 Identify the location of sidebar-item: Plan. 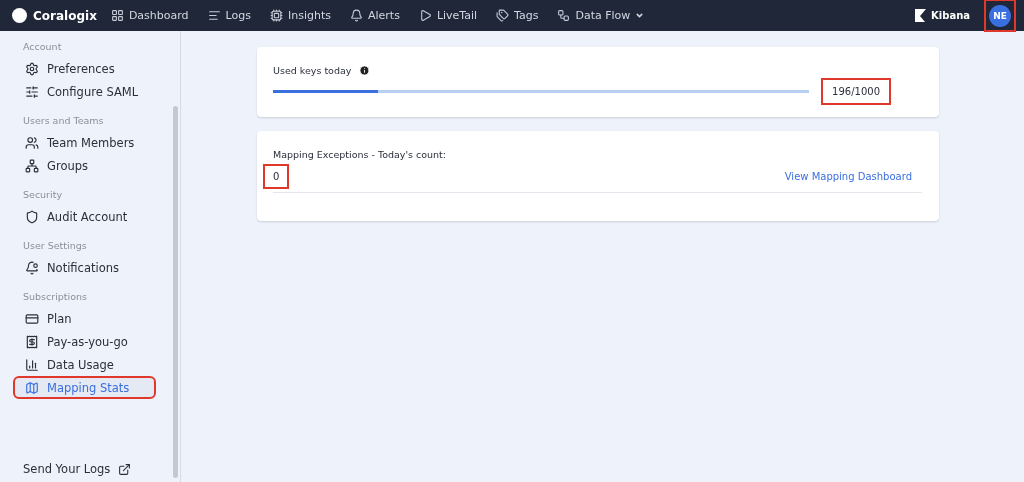
(84, 318).